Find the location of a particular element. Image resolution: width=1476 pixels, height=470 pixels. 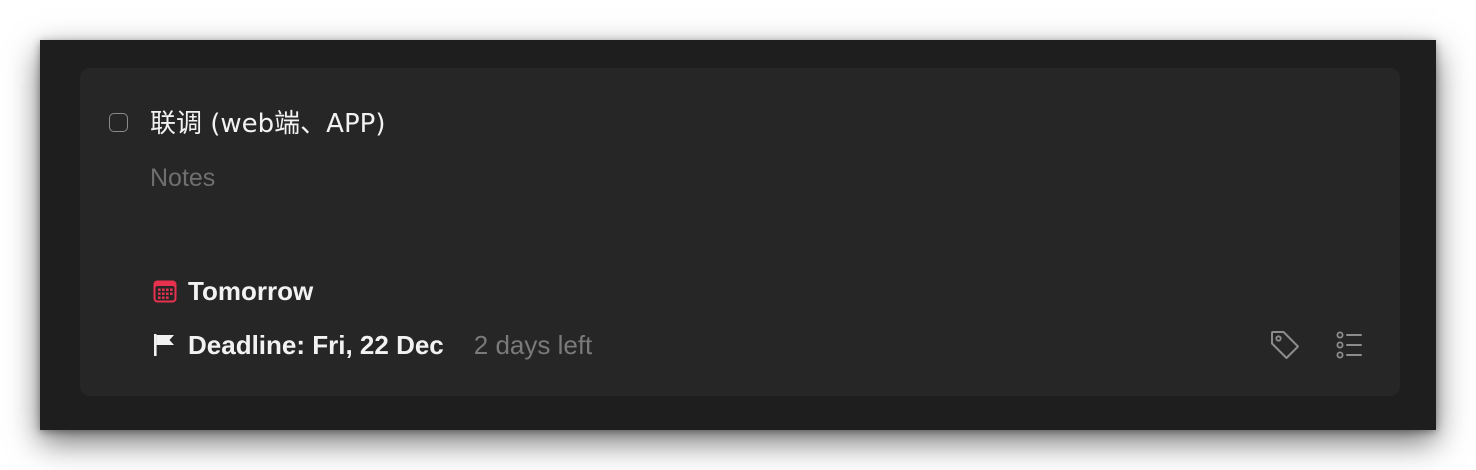

checklist-icon is located at coordinates (1349, 345).